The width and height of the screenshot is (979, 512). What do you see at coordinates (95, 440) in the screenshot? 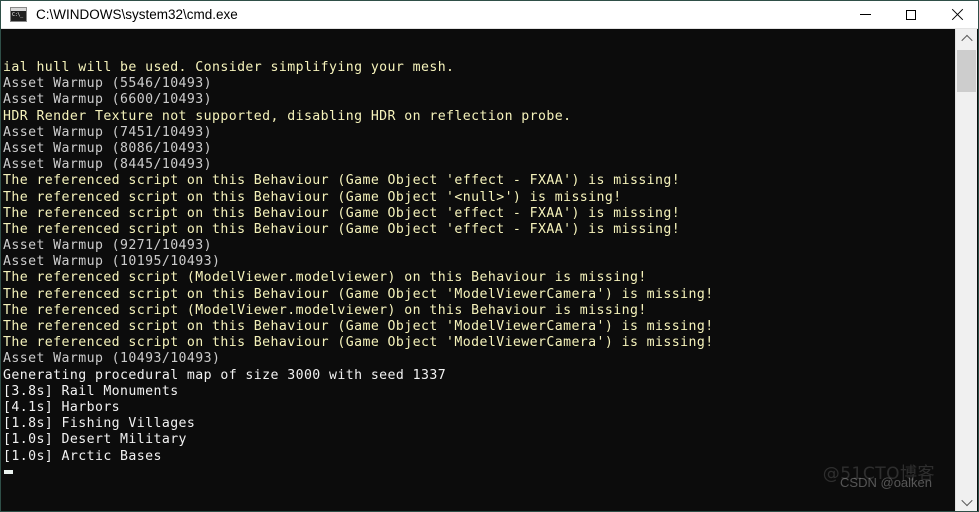
I see `console-line: [1.0s] Desert Military` at bounding box center [95, 440].